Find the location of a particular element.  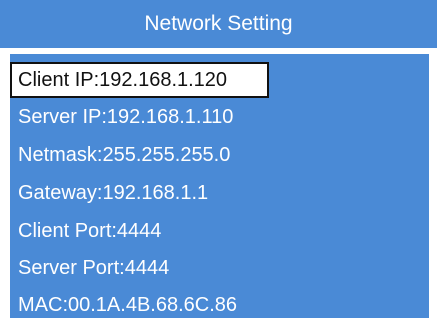

setting-netmask: Netmask:255.255.255.0 is located at coordinates (219, 155).